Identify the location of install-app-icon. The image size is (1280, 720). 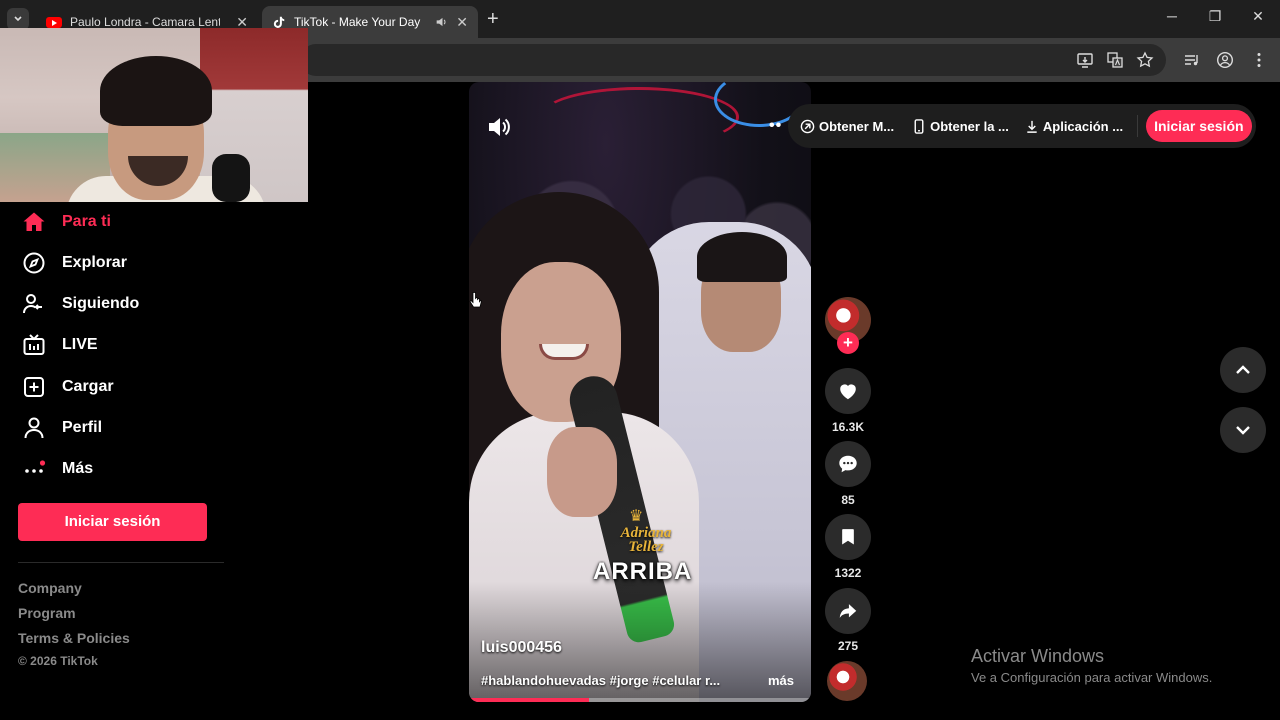
(1085, 60).